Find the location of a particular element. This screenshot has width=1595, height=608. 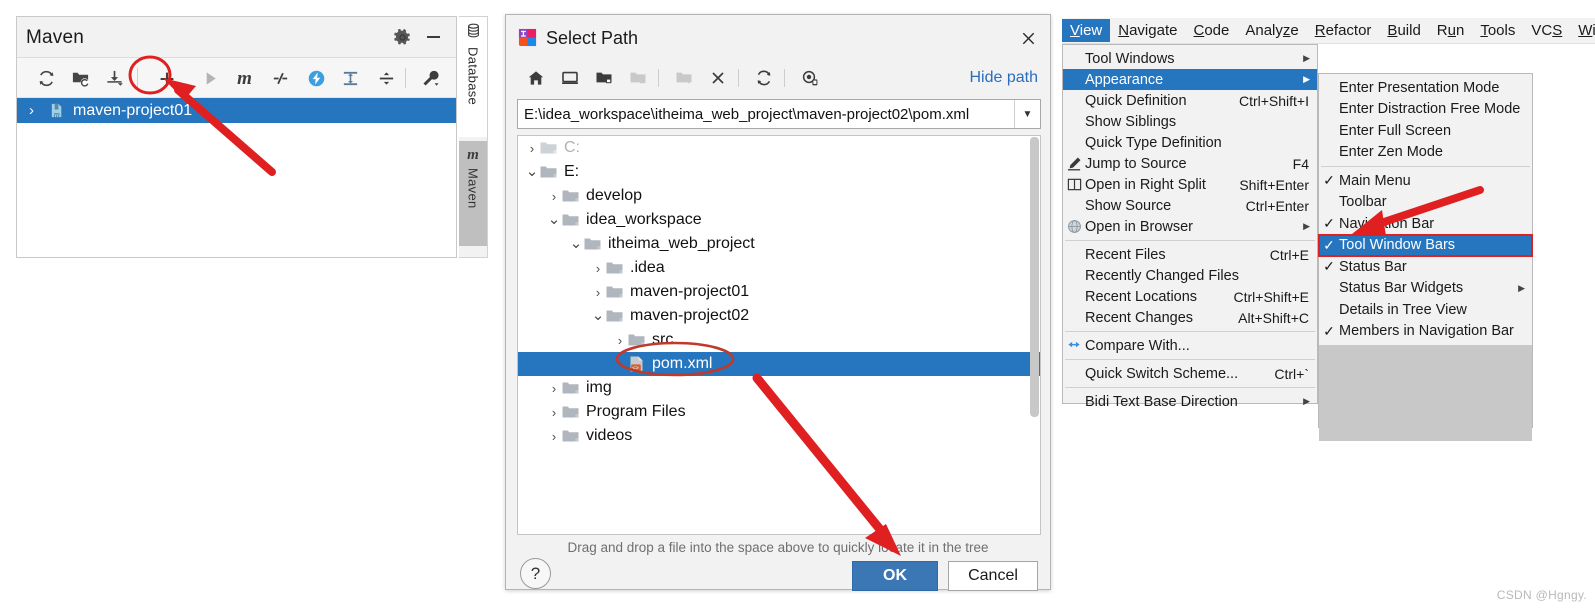

settings-wrench-icon is located at coordinates (430, 78).